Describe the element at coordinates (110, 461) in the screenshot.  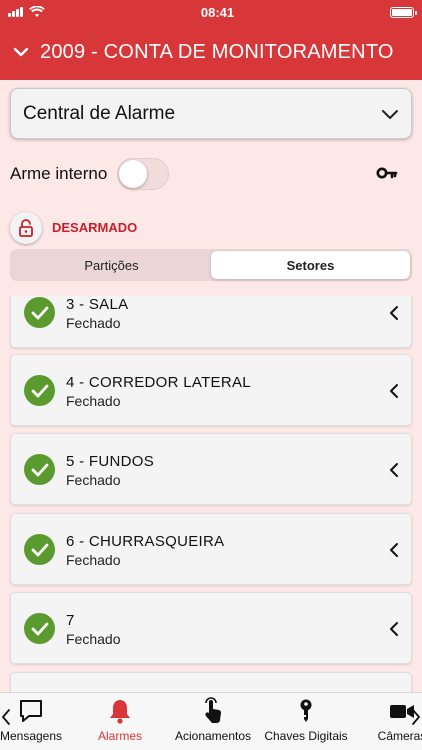
I see `sector-name: 5 - FUNDOS` at that location.